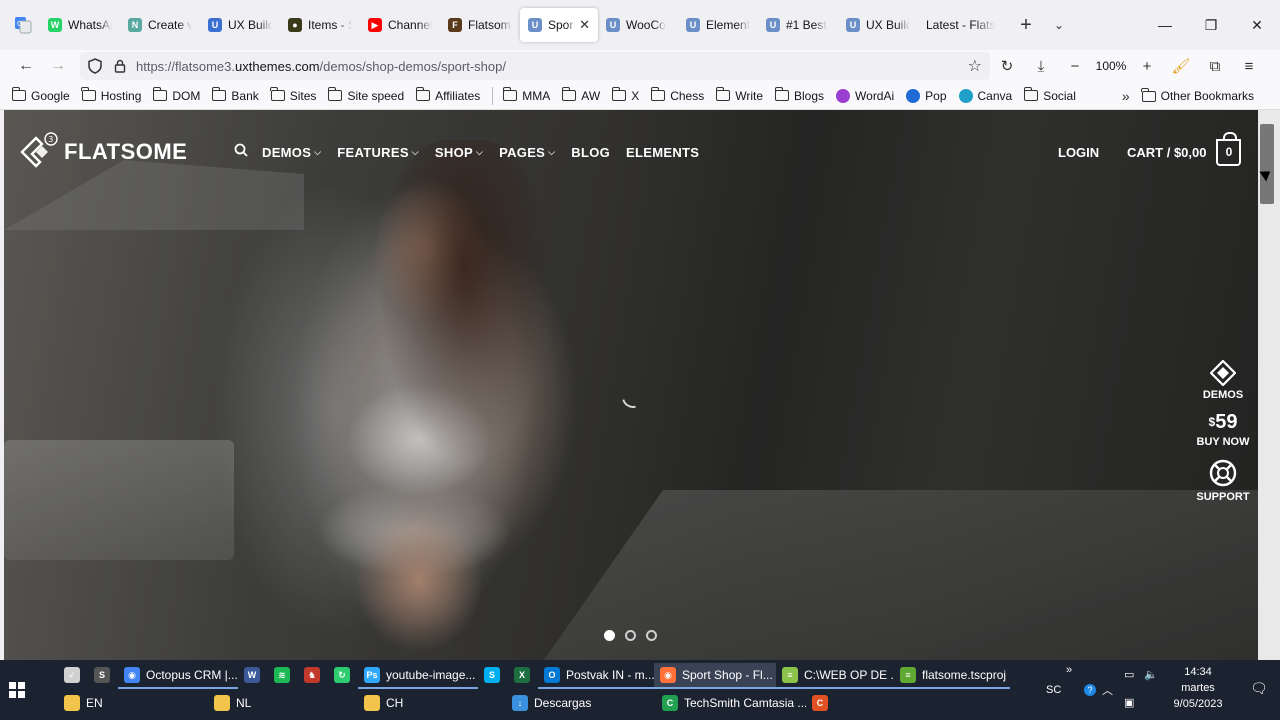 This screenshot has width=1280, height=720. What do you see at coordinates (133, 704) in the screenshot?
I see `taskbar-app-button: EN` at bounding box center [133, 704].